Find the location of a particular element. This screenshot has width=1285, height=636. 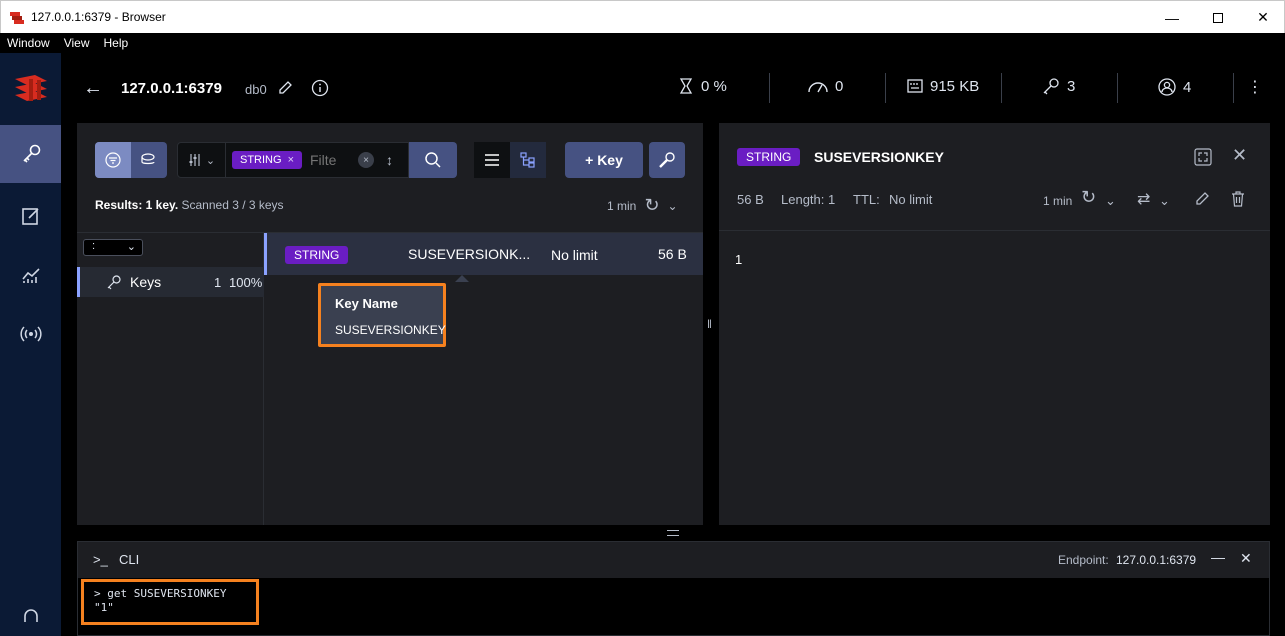

stat-memory-value: 915 KB is located at coordinates (955, 86).